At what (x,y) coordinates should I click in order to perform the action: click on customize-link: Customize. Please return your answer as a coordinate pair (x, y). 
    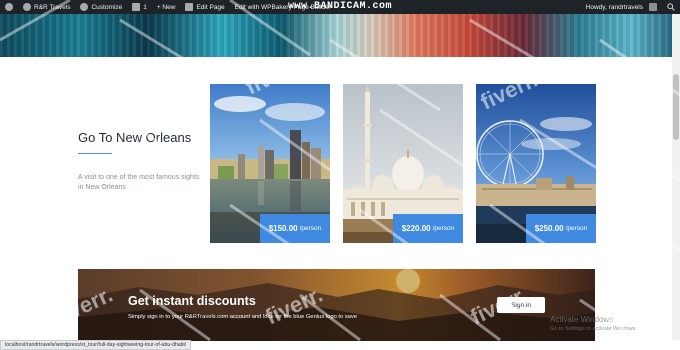
    Looking at the image, I should click on (101, 7).